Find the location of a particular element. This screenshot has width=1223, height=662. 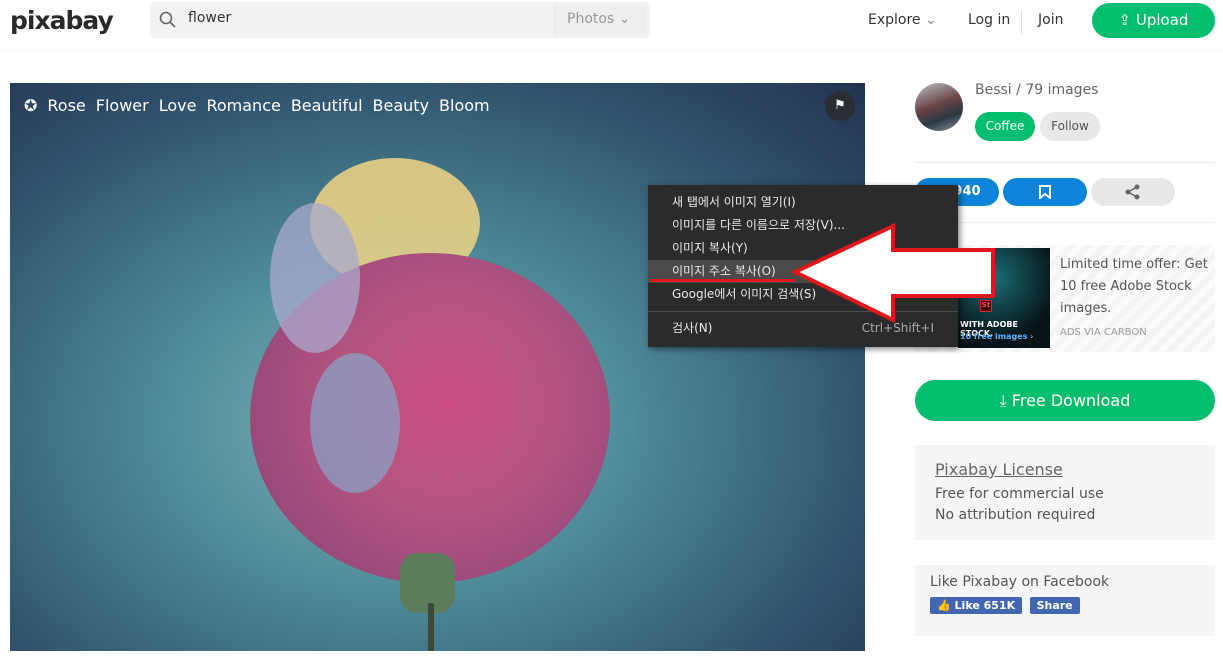

license-link: Pixabay License is located at coordinates (1065, 469).